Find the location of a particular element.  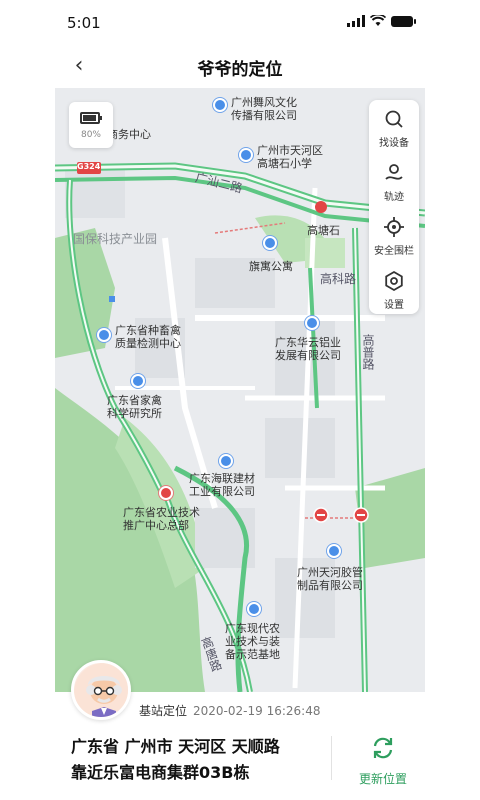

track-button: 轨迹 is located at coordinates (394, 180).